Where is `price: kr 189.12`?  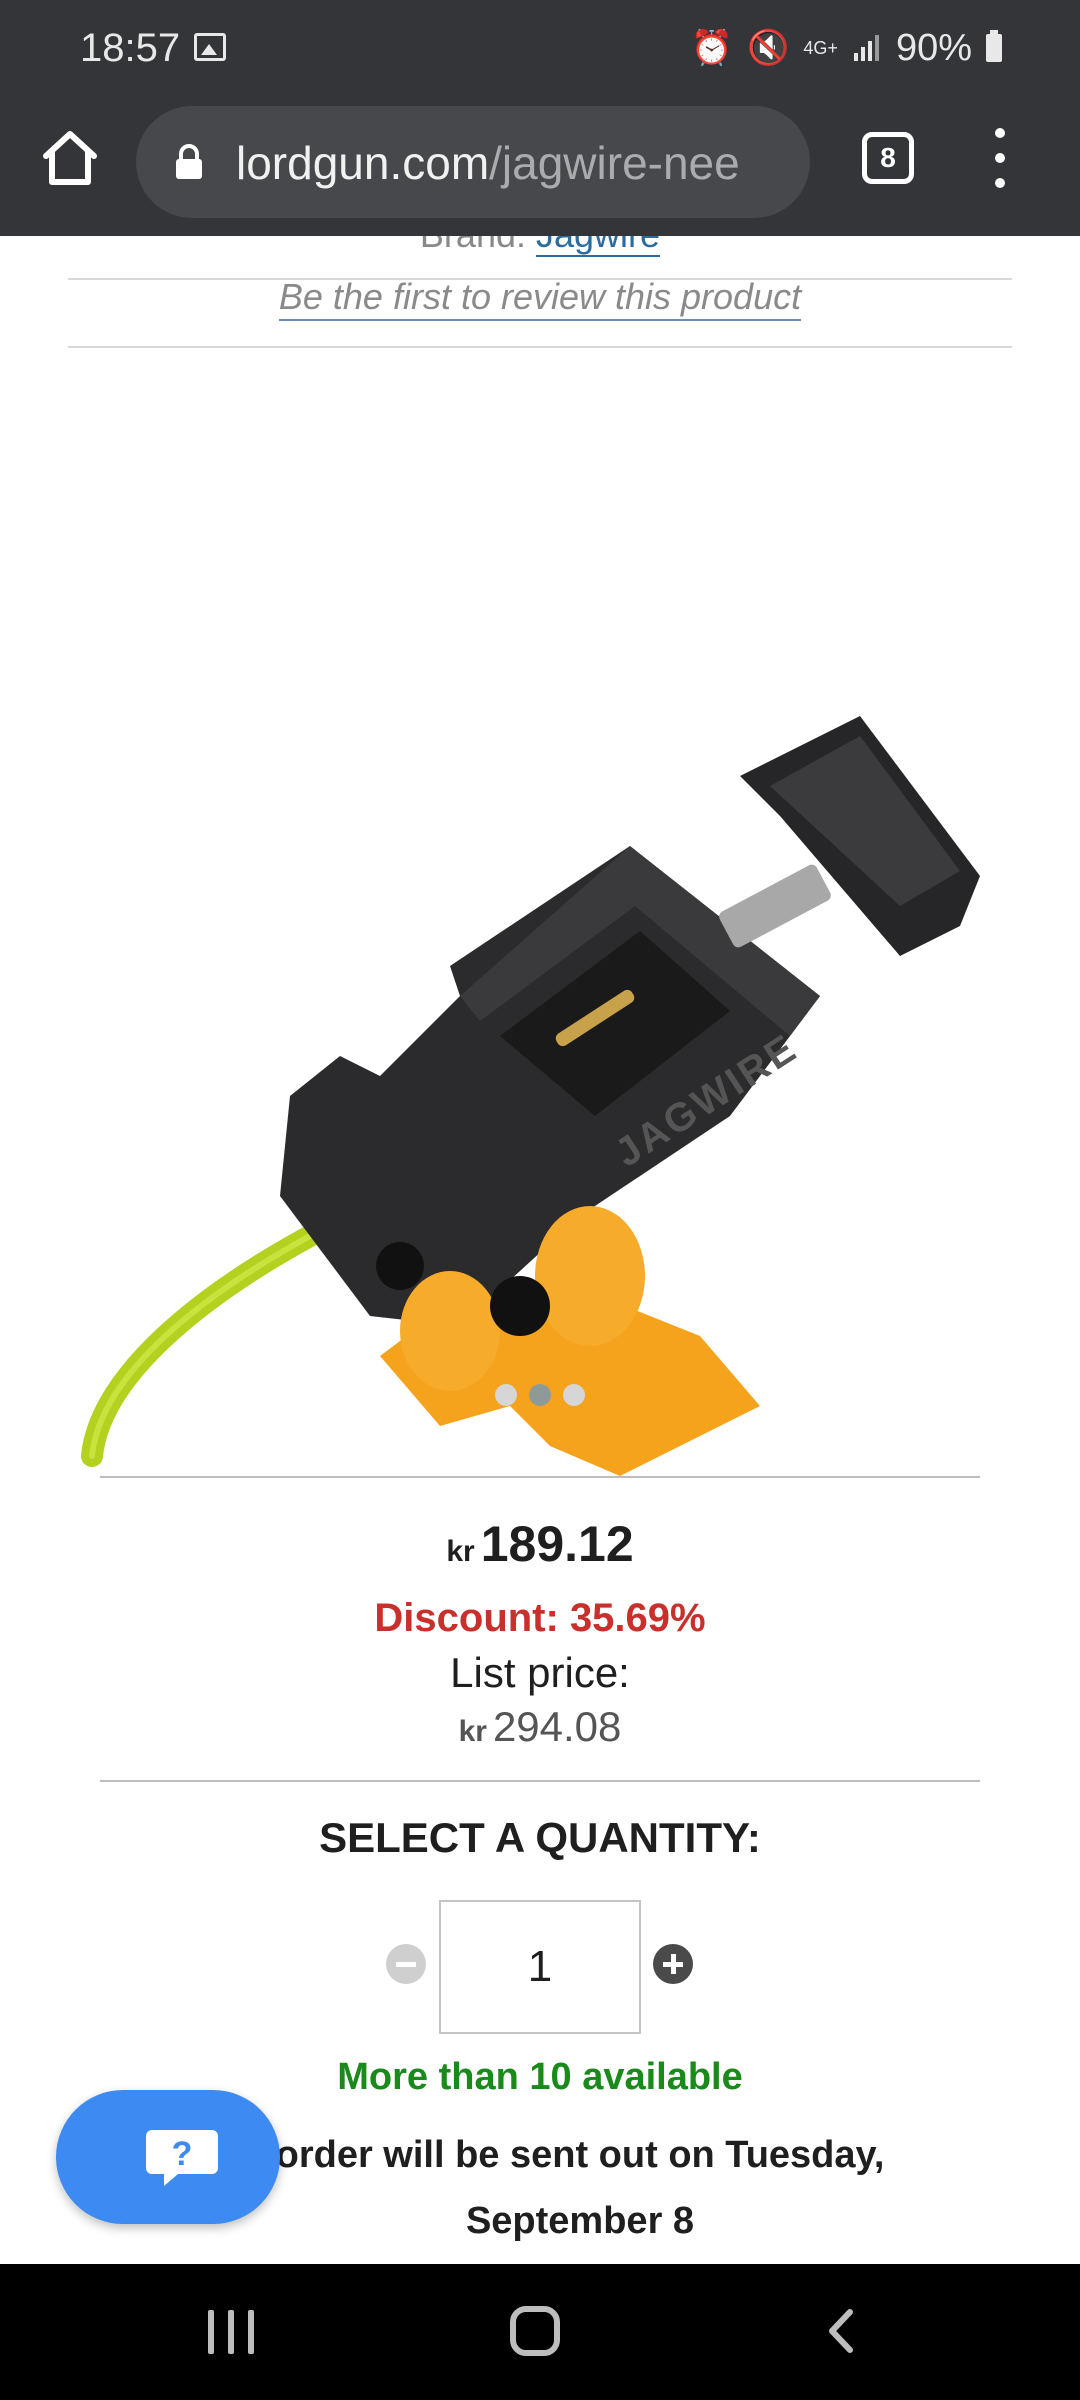
price: kr 189.12 is located at coordinates (540, 1548).